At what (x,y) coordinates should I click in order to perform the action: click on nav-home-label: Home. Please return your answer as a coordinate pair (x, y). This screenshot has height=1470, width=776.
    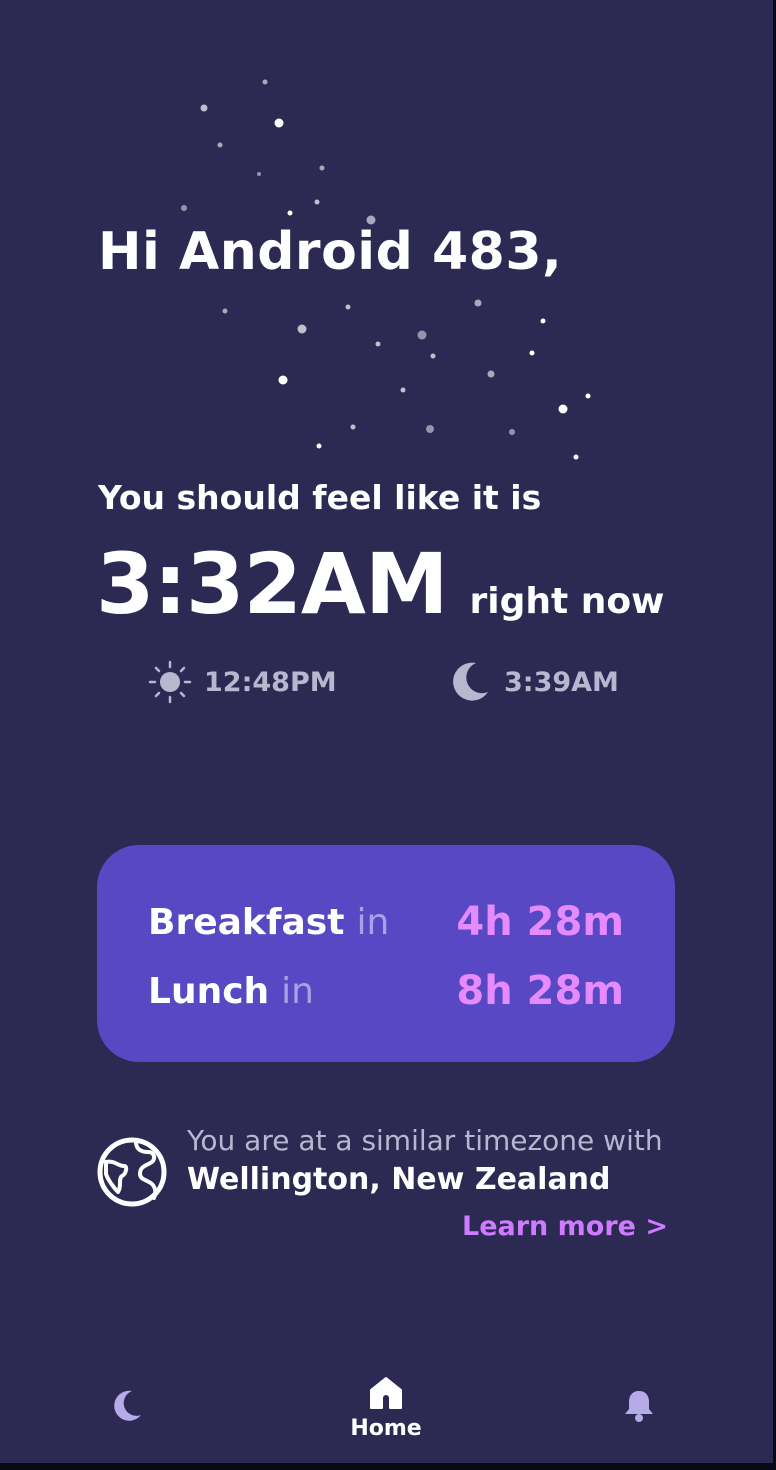
    Looking at the image, I should click on (386, 1428).